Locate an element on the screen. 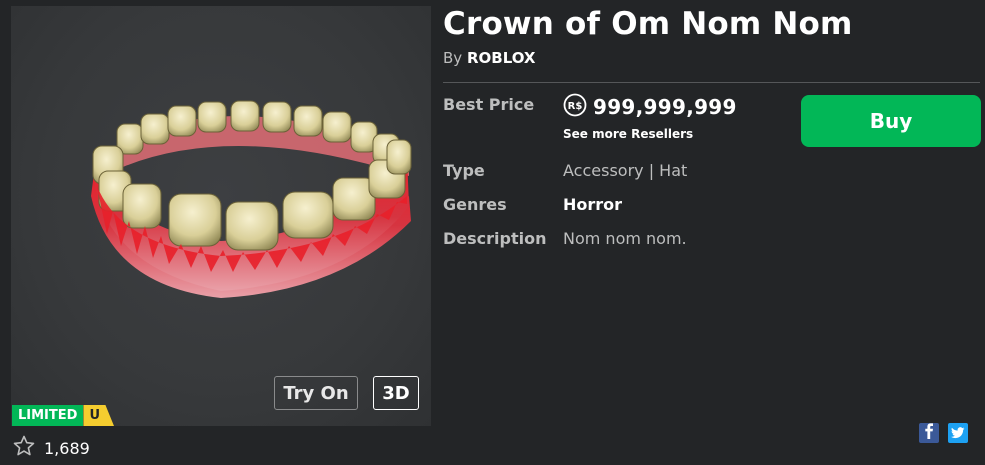 Image resolution: width=985 pixels, height=465 pixels. type-value: Accessory | Hat is located at coordinates (625, 170).